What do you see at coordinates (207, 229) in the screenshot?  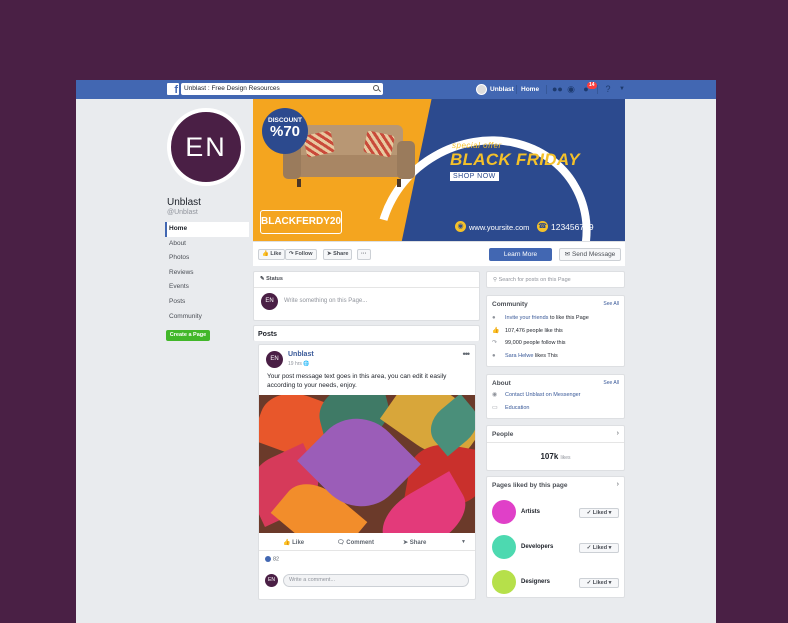 I see `sidebar-item-home: Home` at bounding box center [207, 229].